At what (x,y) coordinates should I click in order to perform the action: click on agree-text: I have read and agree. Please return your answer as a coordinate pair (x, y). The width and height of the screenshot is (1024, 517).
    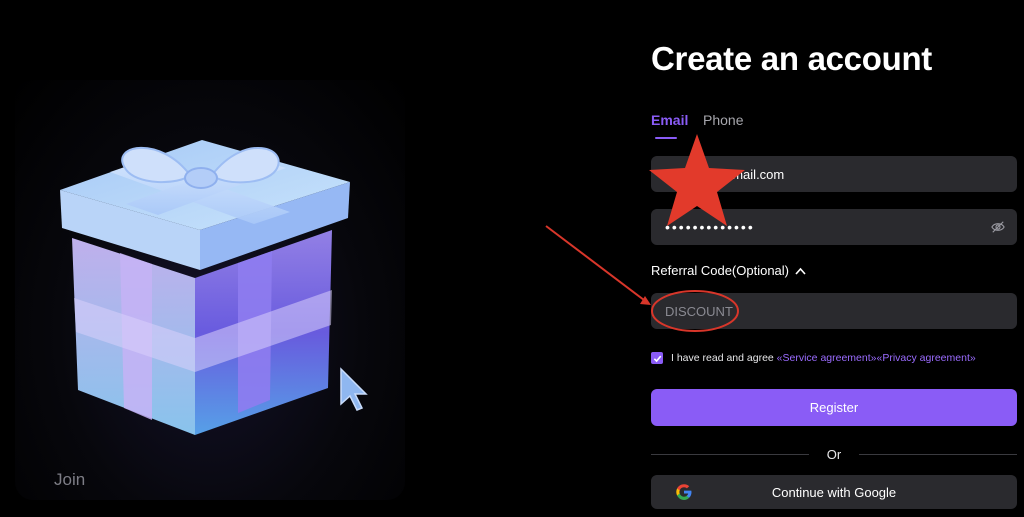
    Looking at the image, I should click on (722, 358).